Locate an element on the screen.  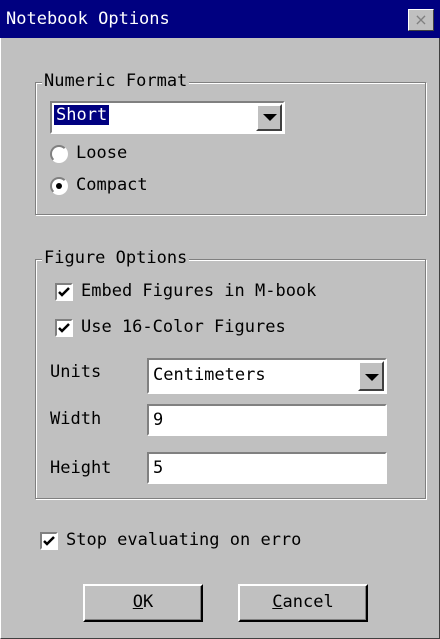
width-label: Width is located at coordinates (76, 419).